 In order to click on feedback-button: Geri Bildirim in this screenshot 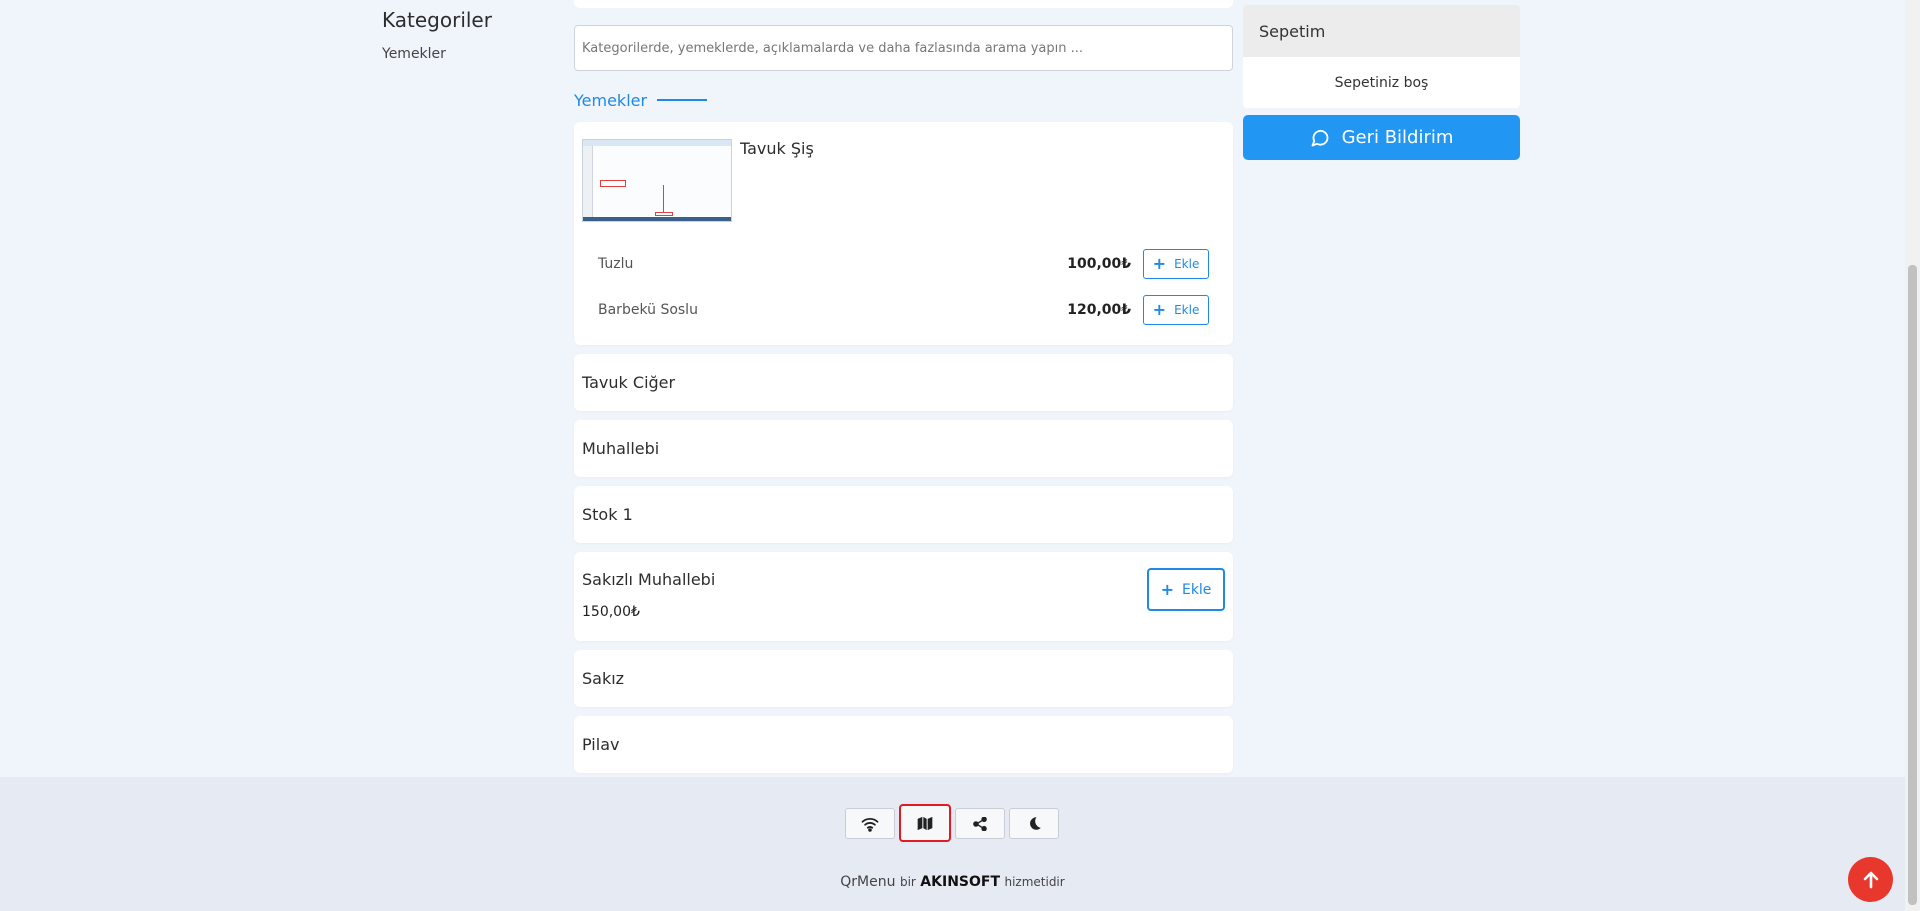, I will do `click(1381, 137)`.